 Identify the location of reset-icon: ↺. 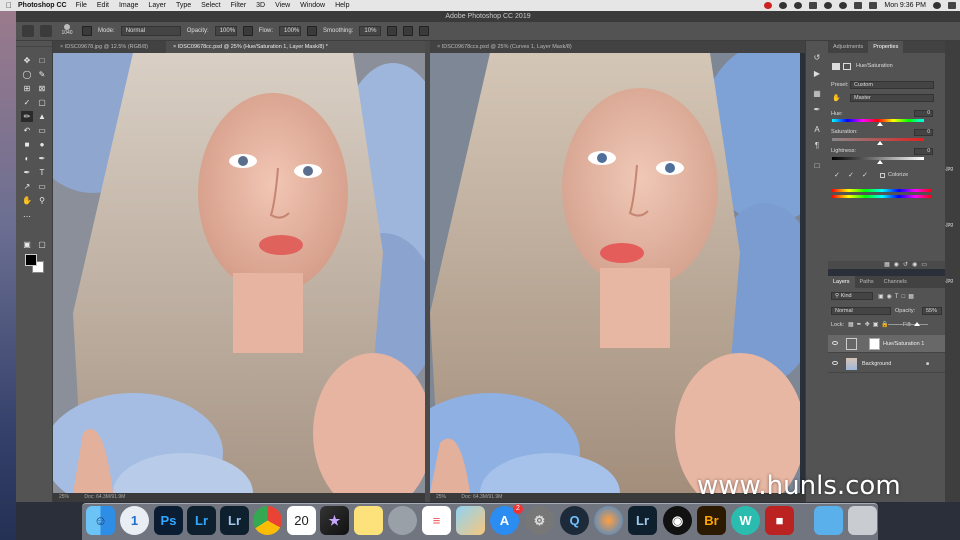
(907, 265).